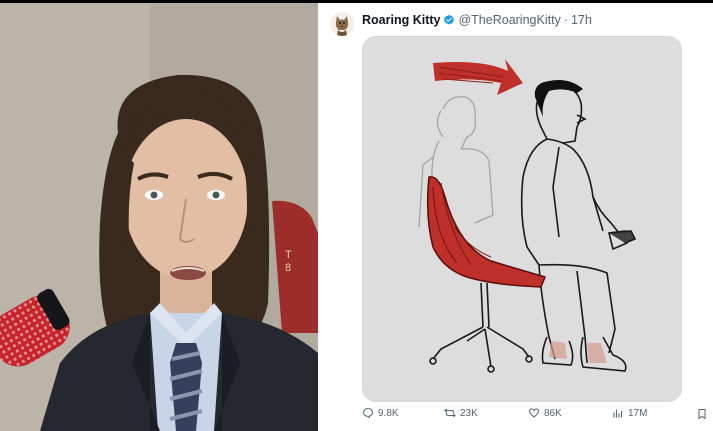 The height and width of the screenshot is (431, 713). I want to click on like-button: 86K, so click(545, 413).